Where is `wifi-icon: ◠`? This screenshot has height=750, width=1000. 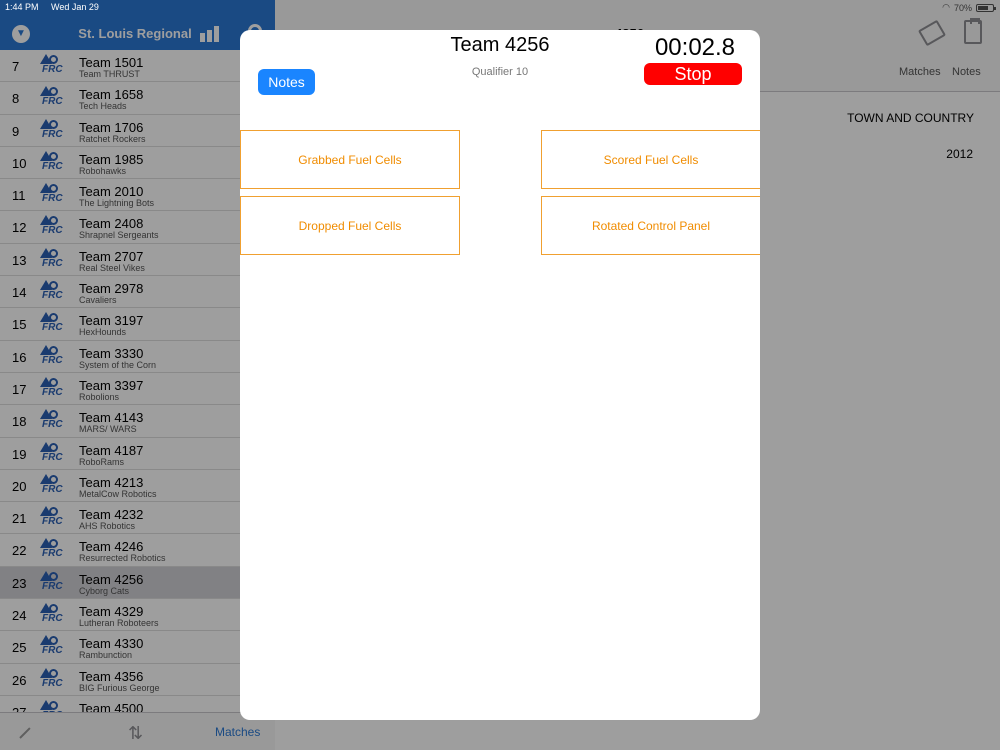 wifi-icon: ◠ is located at coordinates (946, 7).